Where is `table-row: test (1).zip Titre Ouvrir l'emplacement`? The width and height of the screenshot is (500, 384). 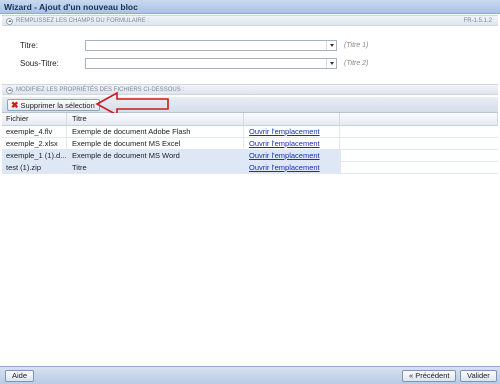 table-row: test (1).zip Titre Ouvrir l'emplacement is located at coordinates (250, 168).